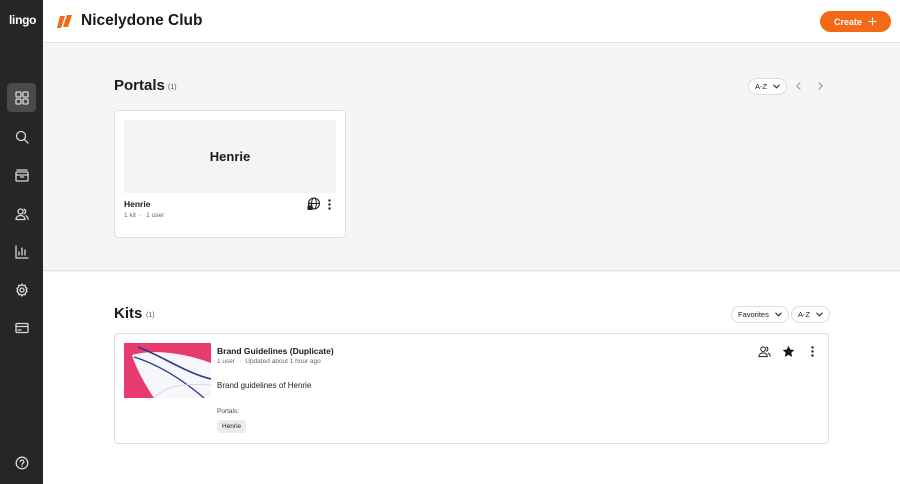 The height and width of the screenshot is (484, 900). I want to click on kits-icon, so click(21, 175).